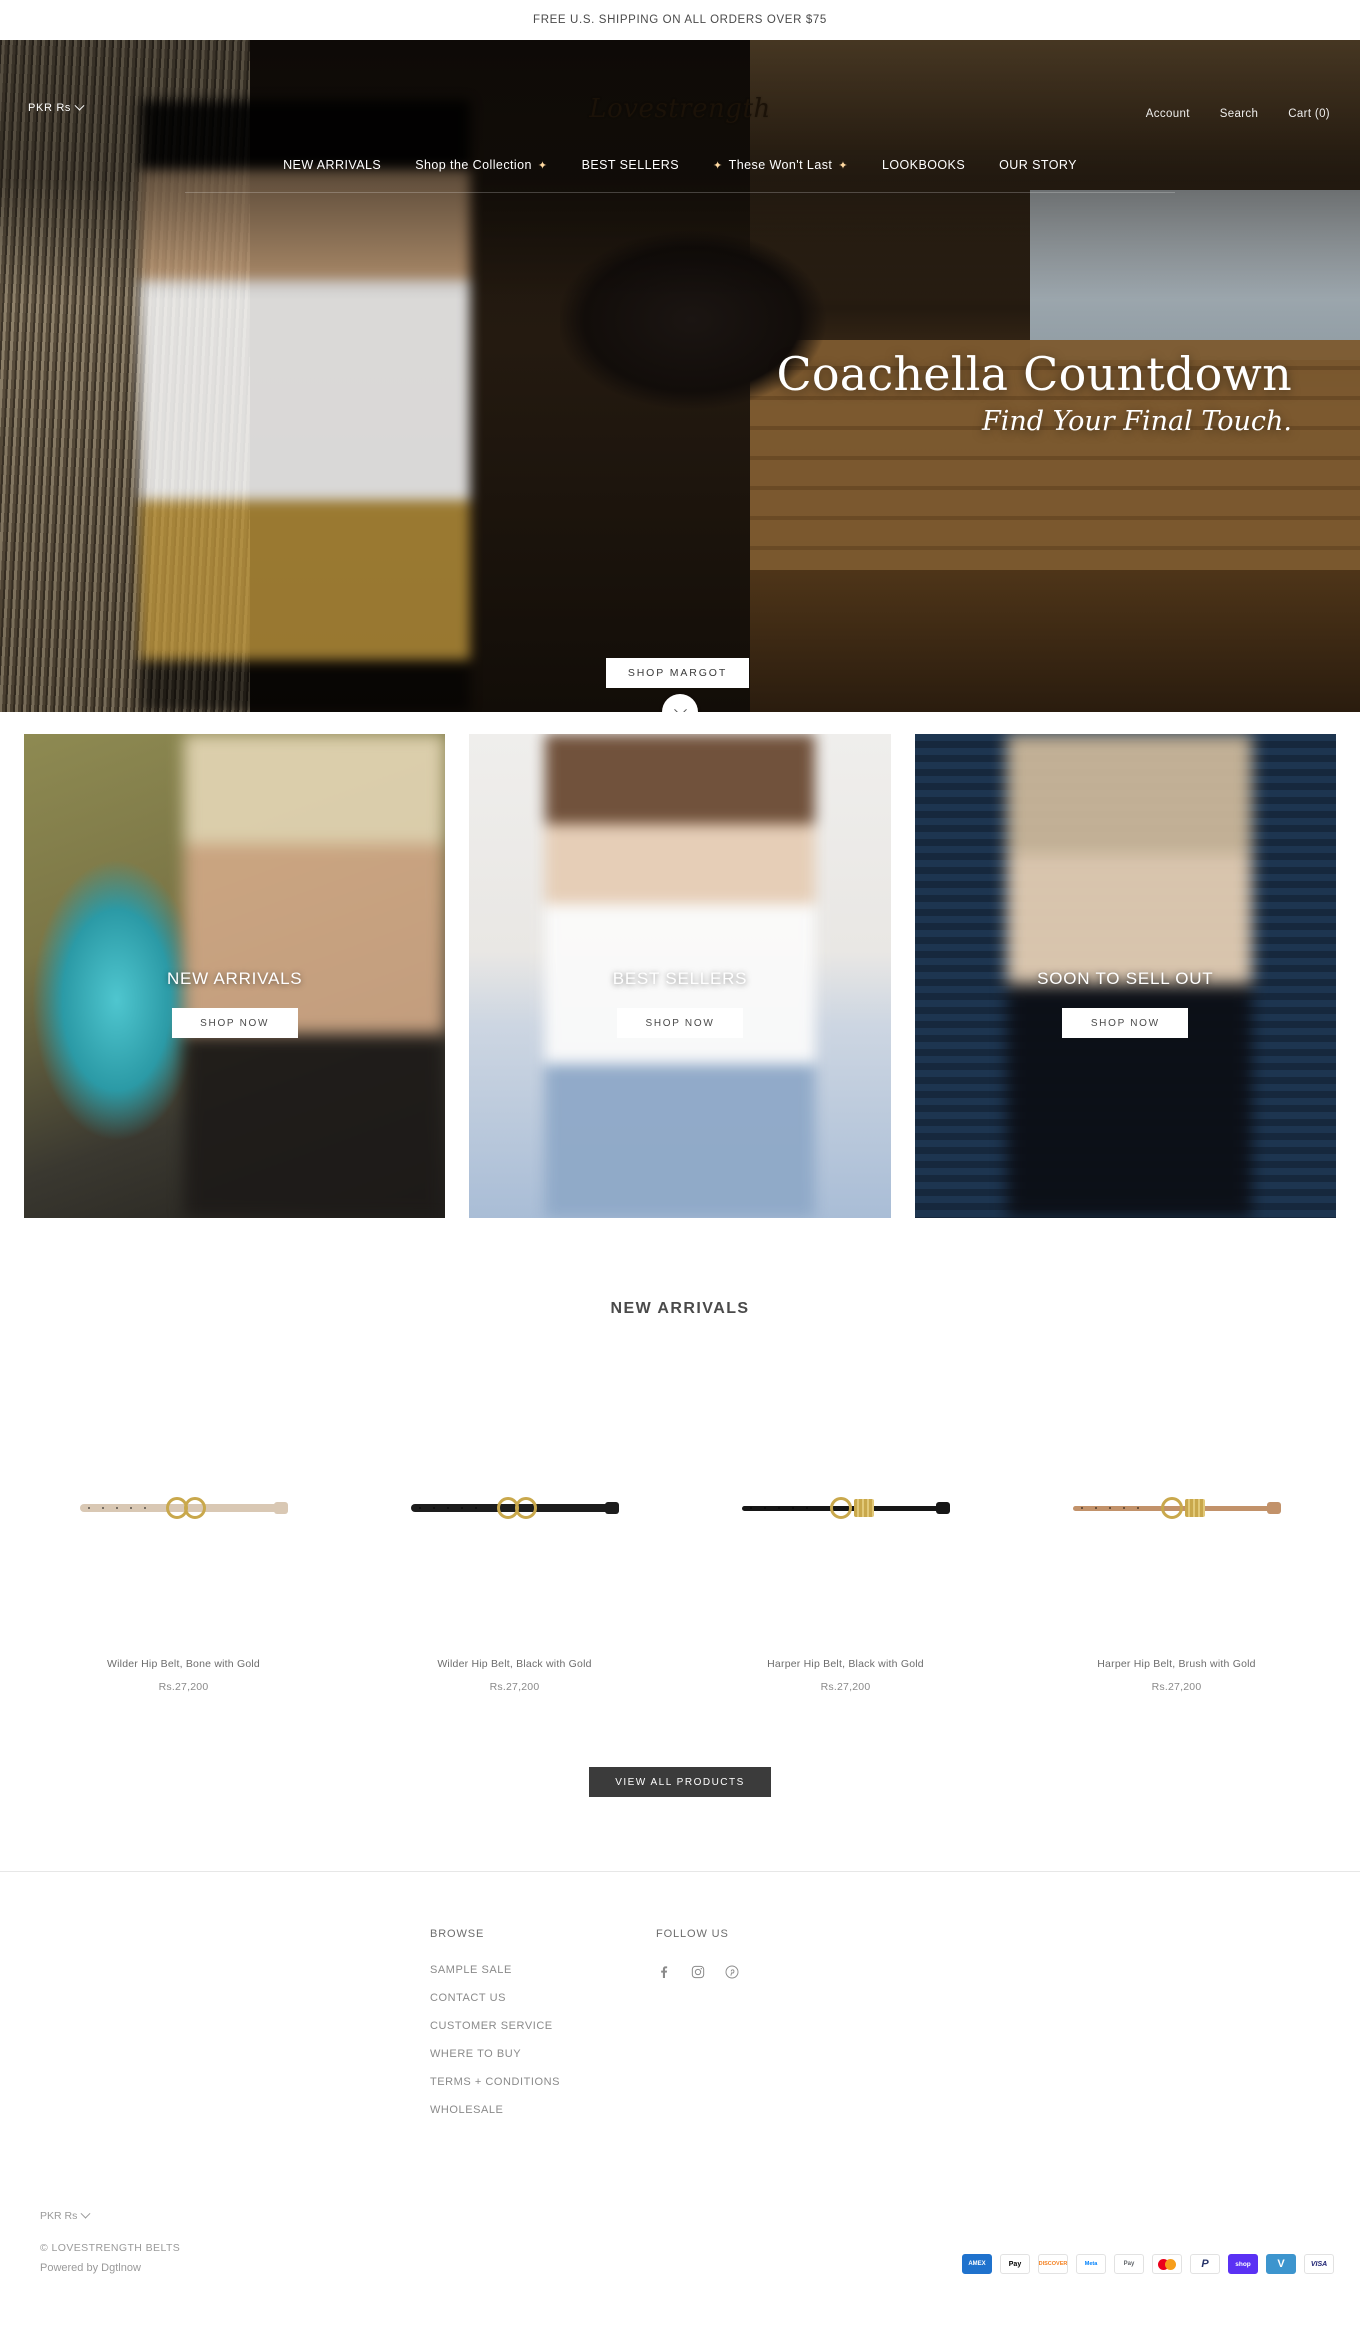  I want to click on payment-label: Meta, so click(1091, 2264).